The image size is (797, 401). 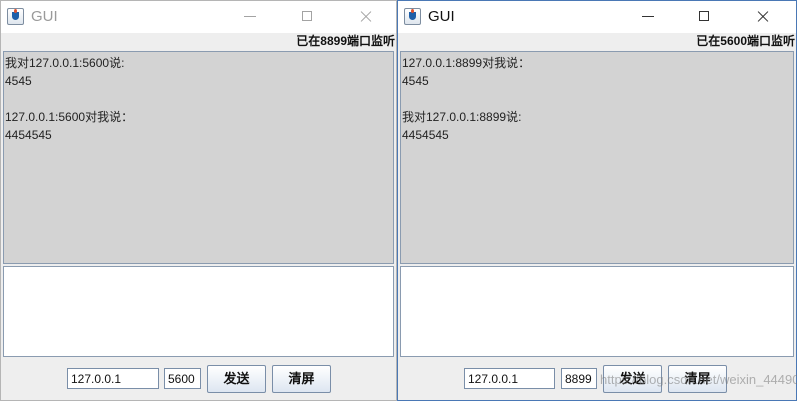 What do you see at coordinates (698, 379) in the screenshot?
I see `watermark: https://blog.csdn.net/weixin_44490018` at bounding box center [698, 379].